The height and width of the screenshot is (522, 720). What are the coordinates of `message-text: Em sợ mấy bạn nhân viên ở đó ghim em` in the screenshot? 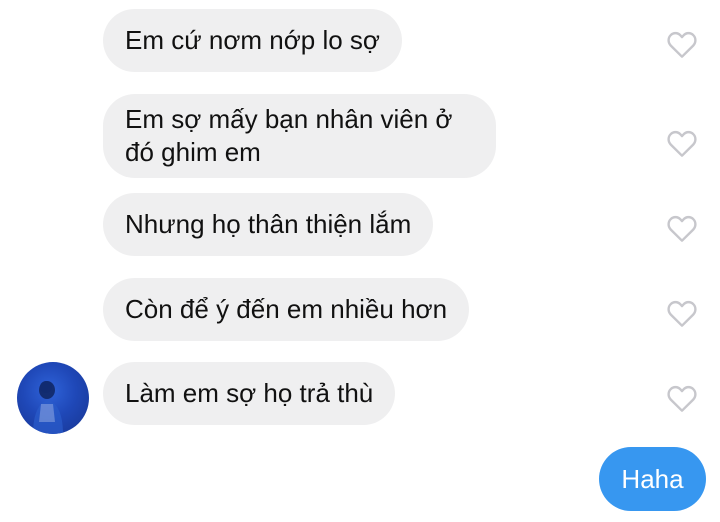 It's located at (289, 135).